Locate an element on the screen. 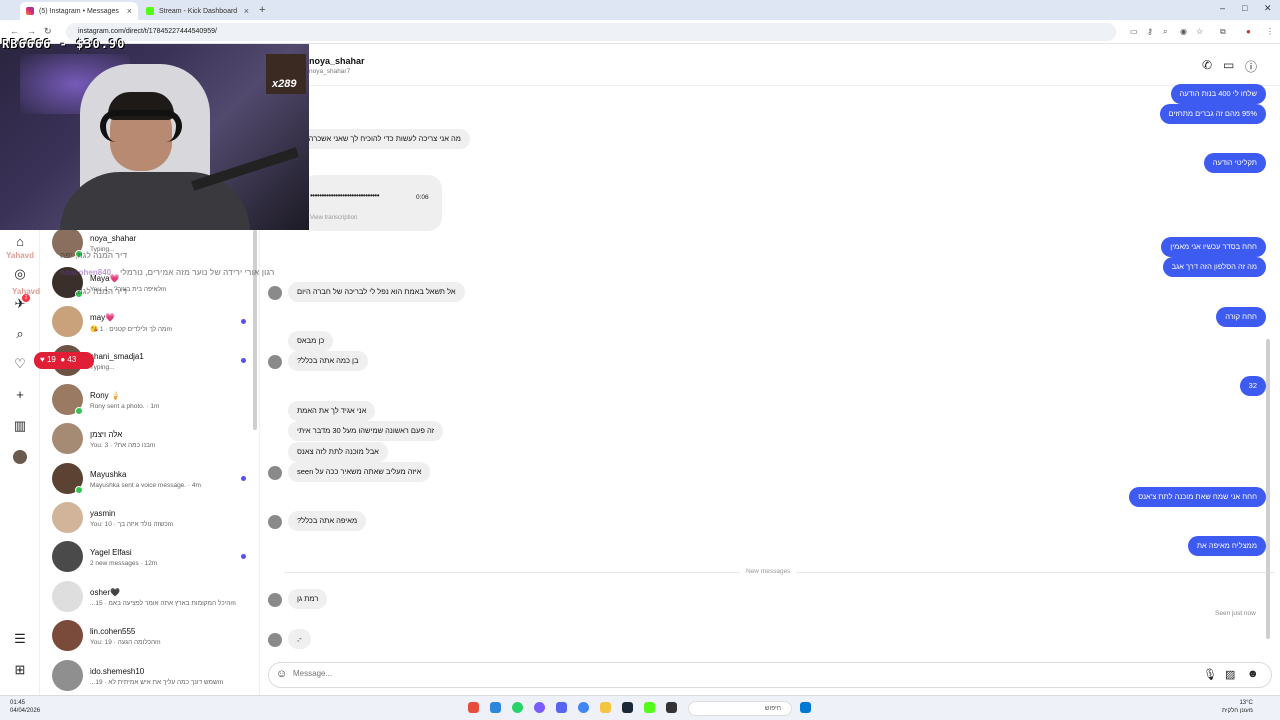 The width and height of the screenshot is (1280, 720). unread-dot is located at coordinates (243, 478).